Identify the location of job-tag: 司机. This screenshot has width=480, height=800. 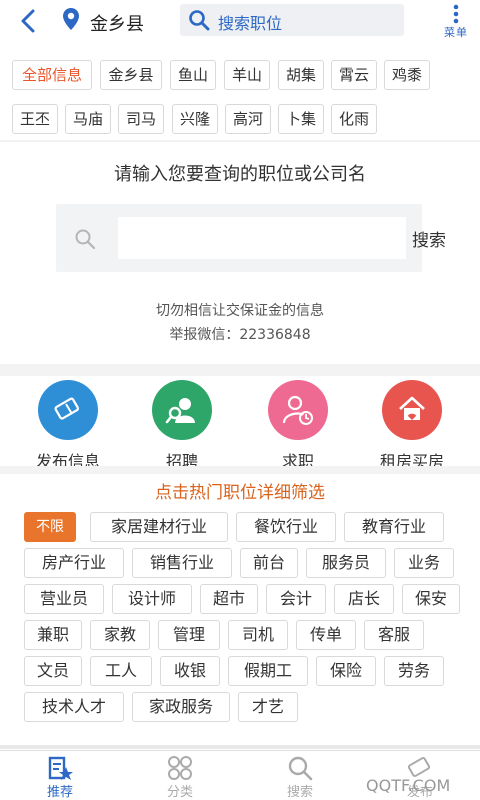
(258, 635).